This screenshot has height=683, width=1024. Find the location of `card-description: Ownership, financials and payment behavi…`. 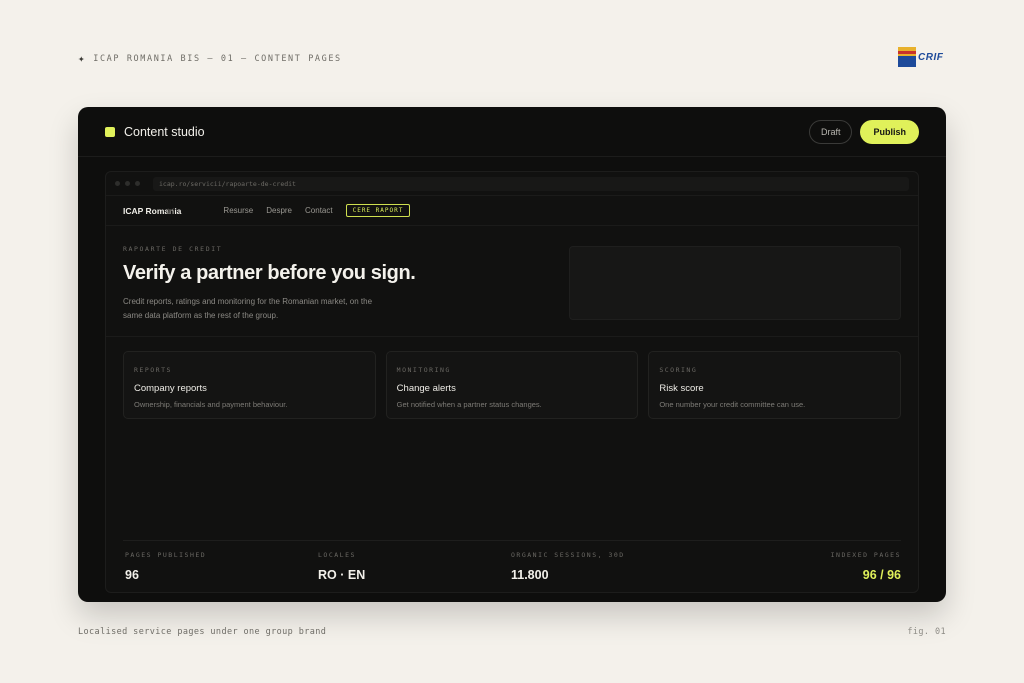

card-description: Ownership, financials and payment behavi… is located at coordinates (211, 404).